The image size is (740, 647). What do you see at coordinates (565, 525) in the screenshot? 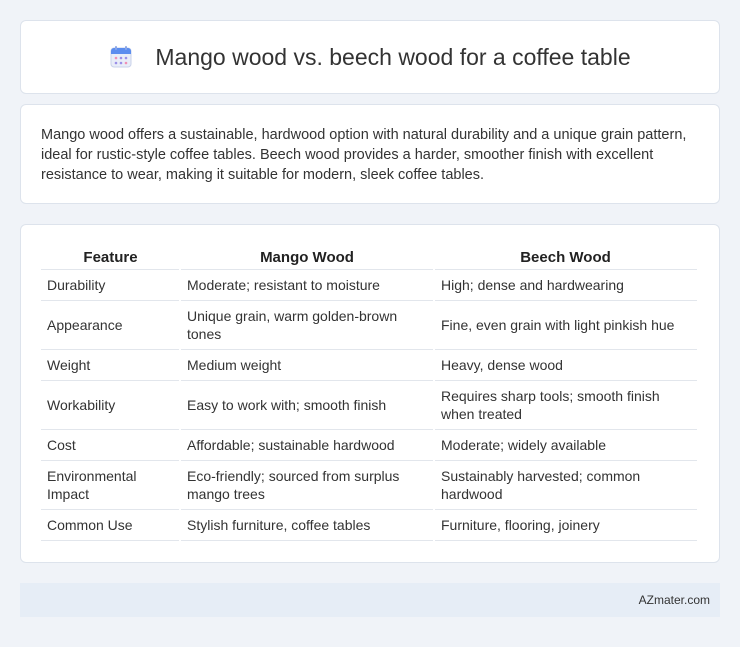
I see `beech-cell: Furniture, flooring, joinery` at bounding box center [565, 525].